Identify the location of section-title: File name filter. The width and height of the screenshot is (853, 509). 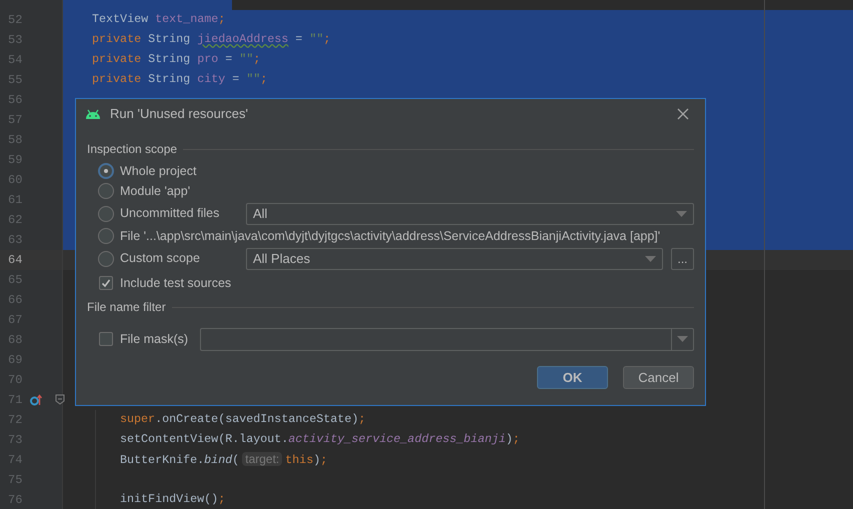
(126, 307).